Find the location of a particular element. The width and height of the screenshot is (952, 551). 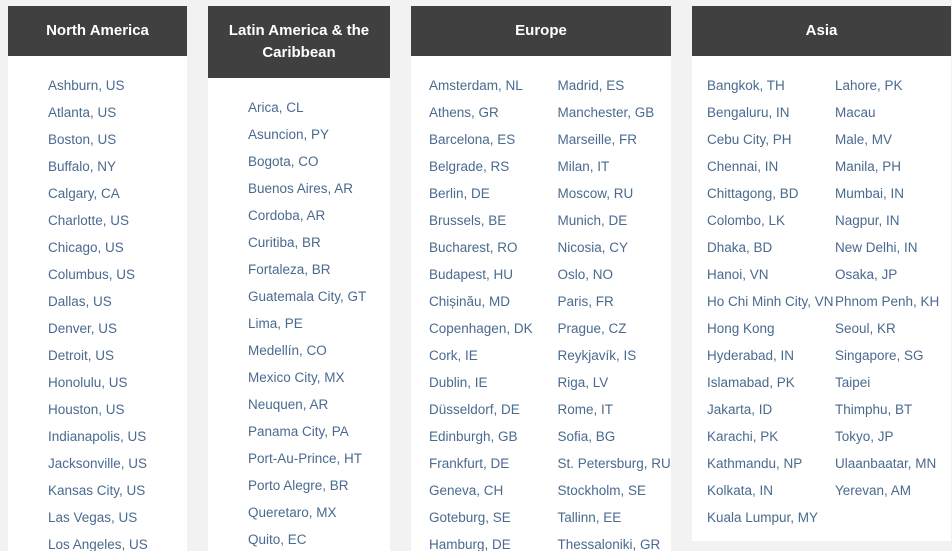

city-link-osaka-jp: Osaka, JP is located at coordinates (893, 274).